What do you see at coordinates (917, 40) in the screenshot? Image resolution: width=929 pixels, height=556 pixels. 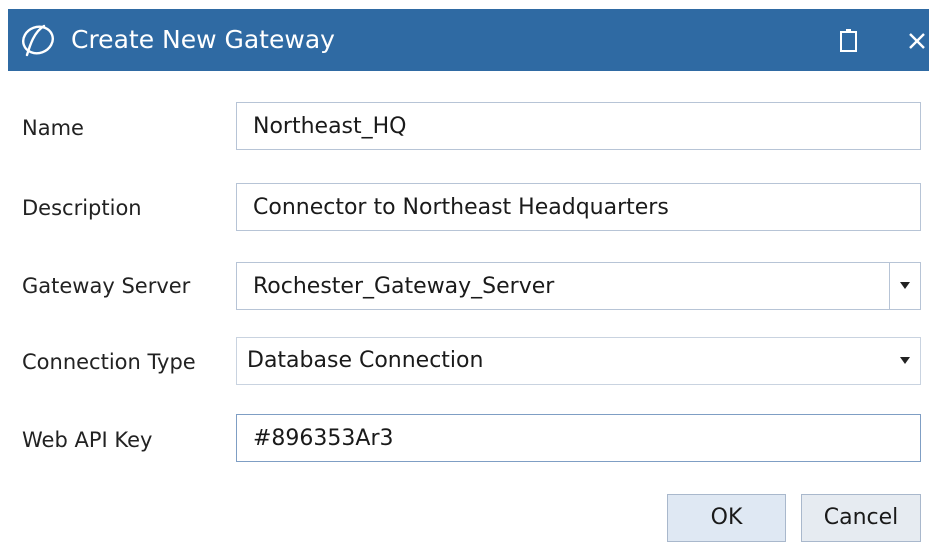 I see `close-icon` at bounding box center [917, 40].